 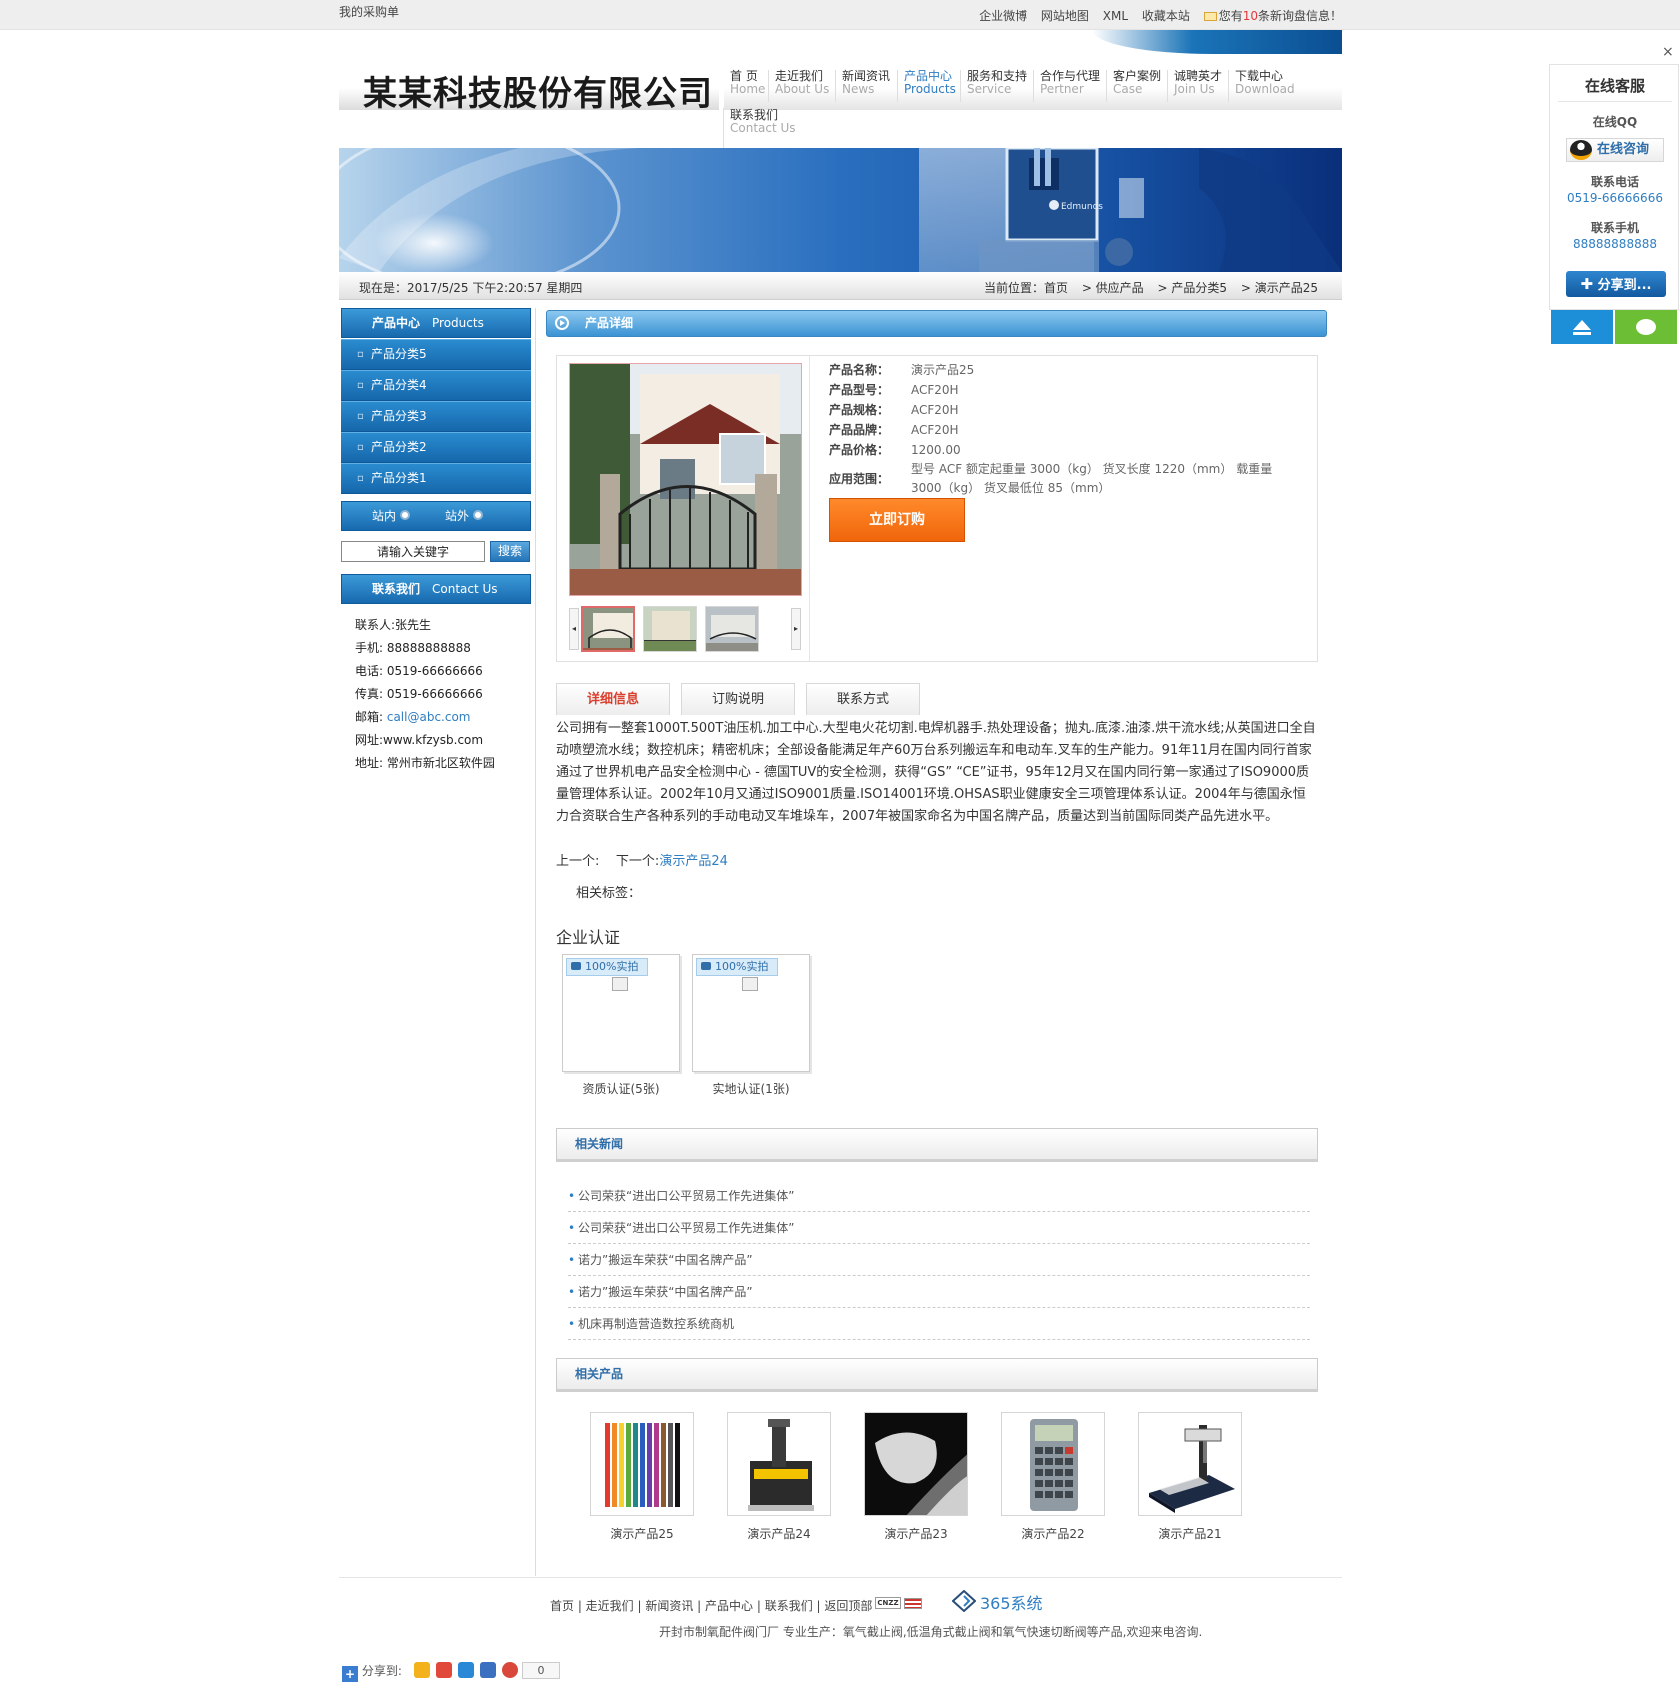 I want to click on tencent-share-icon, so click(x=466, y=1670).